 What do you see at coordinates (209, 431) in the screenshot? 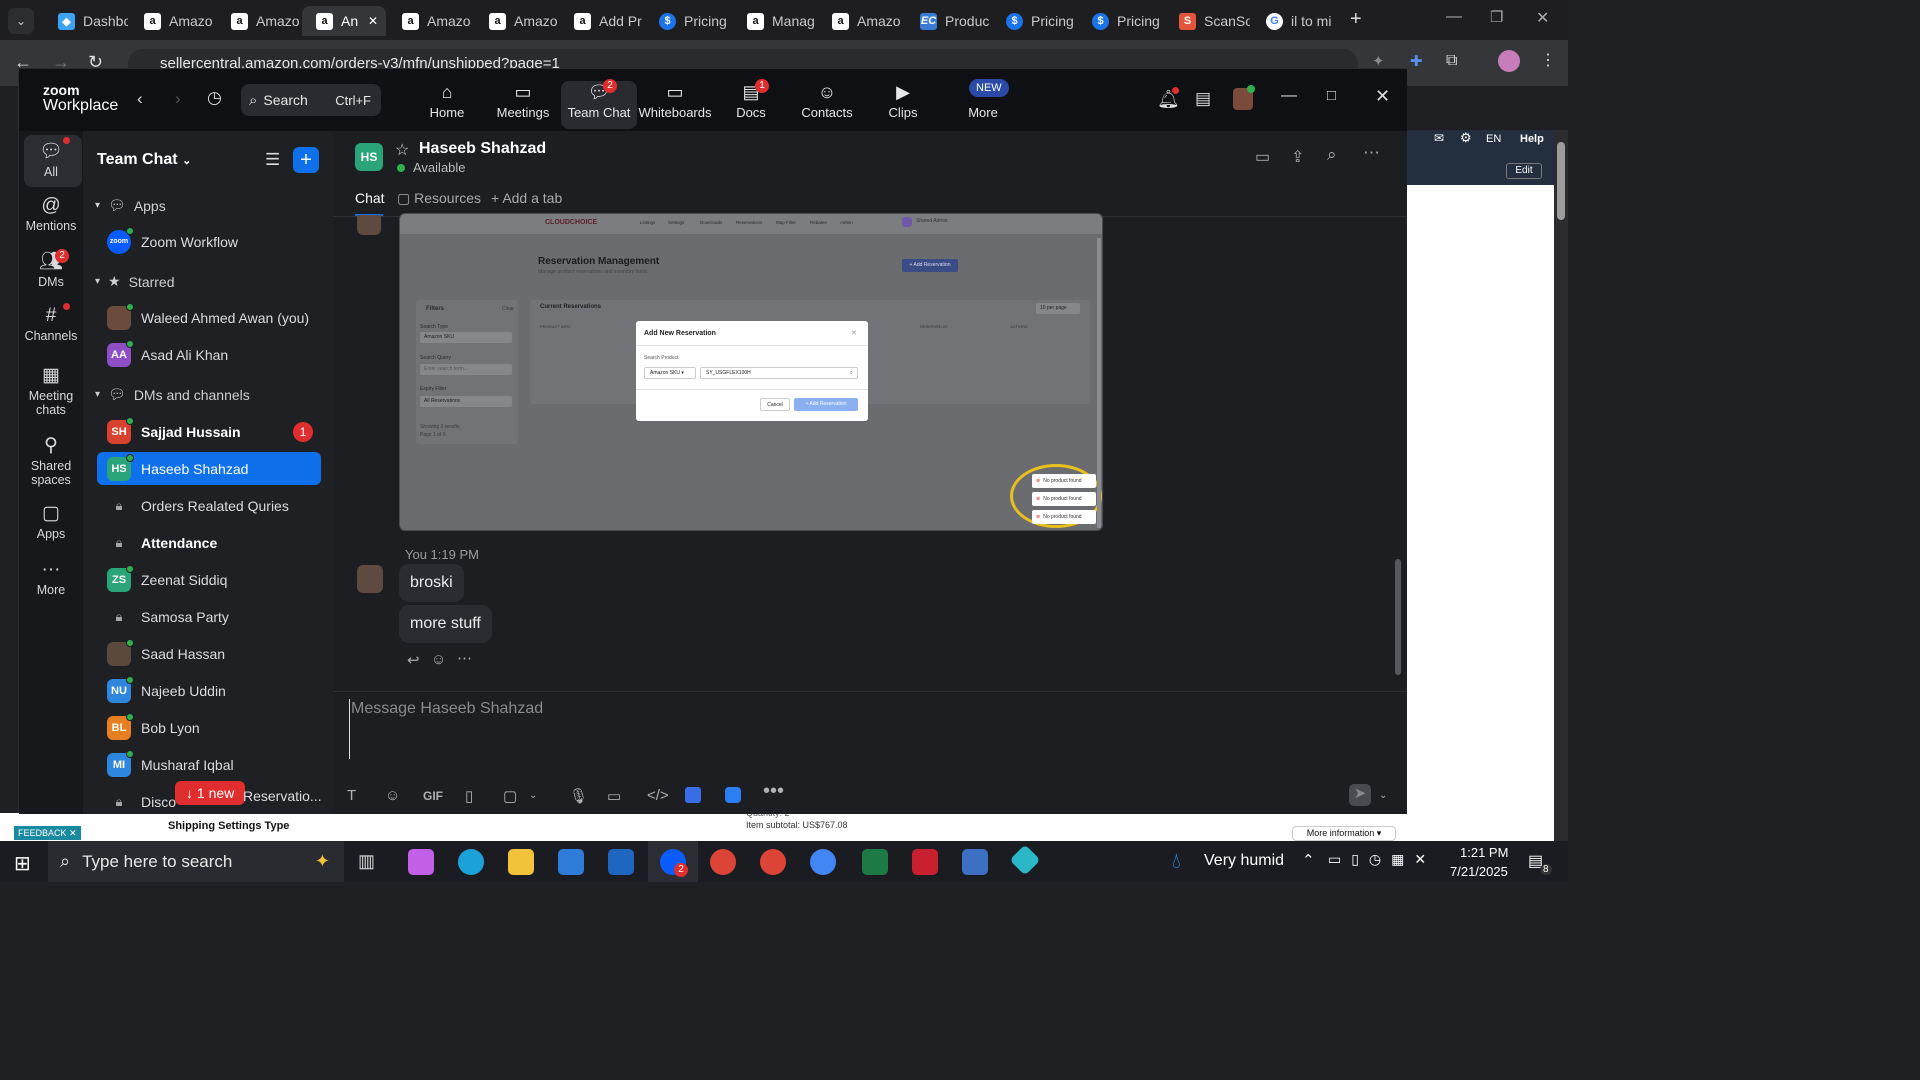
I see `sidebar-item: SH Sajjad Hussain 1` at bounding box center [209, 431].